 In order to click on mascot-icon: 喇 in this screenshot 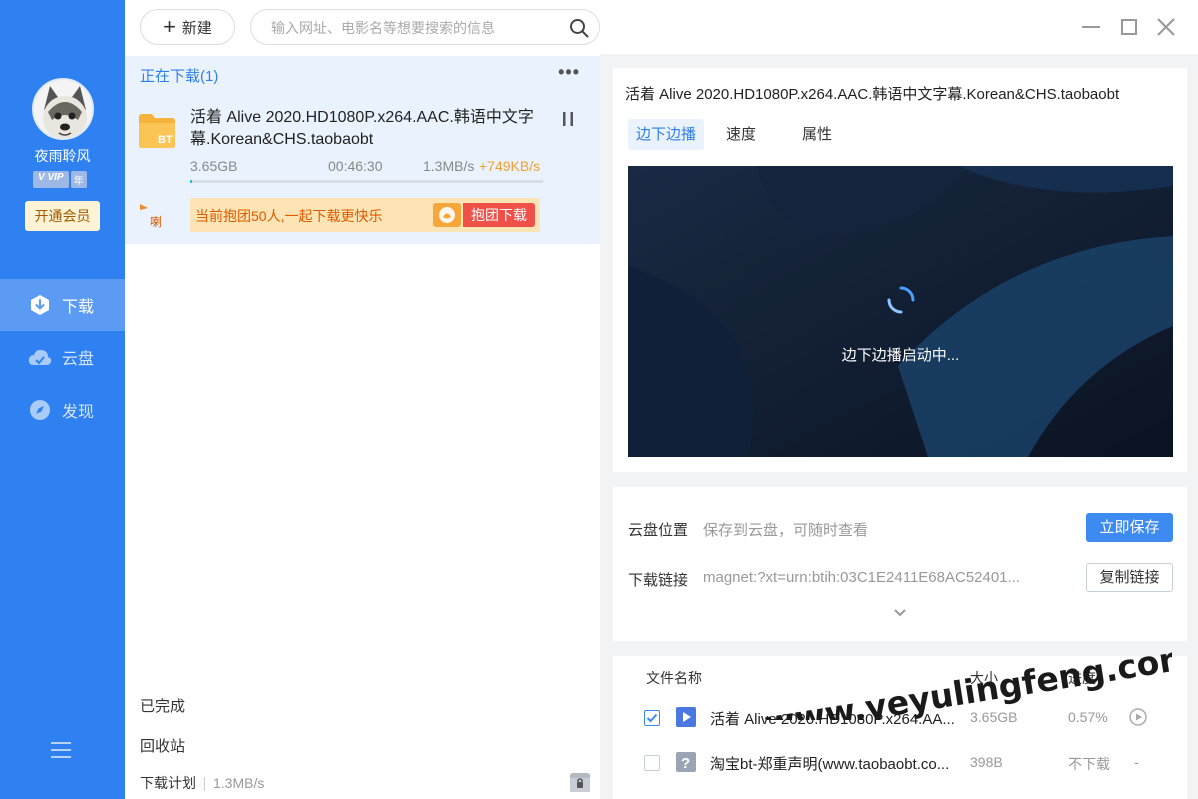, I will do `click(153, 215)`.